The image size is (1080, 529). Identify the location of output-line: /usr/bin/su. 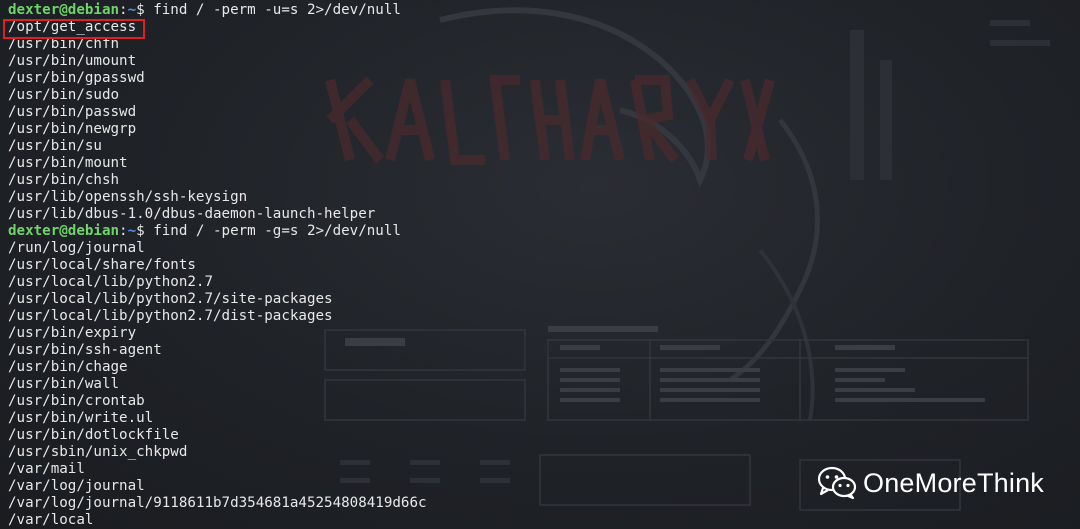
(55, 146).